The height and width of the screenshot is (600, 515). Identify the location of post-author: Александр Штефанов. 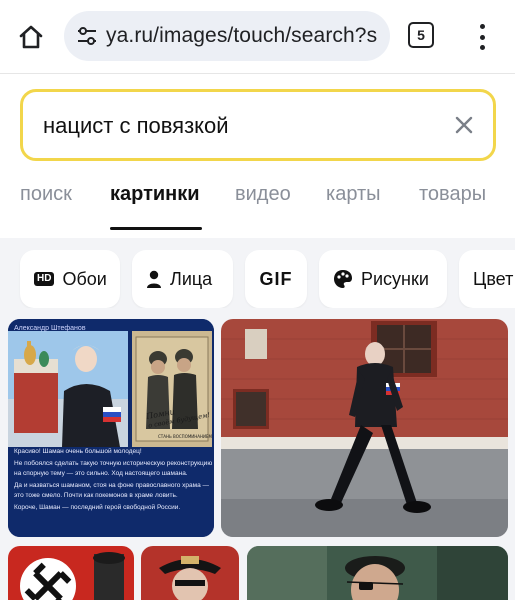
(50, 328).